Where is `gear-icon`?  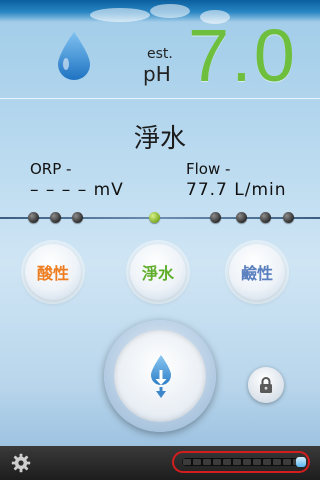
gear-icon is located at coordinates (21, 463).